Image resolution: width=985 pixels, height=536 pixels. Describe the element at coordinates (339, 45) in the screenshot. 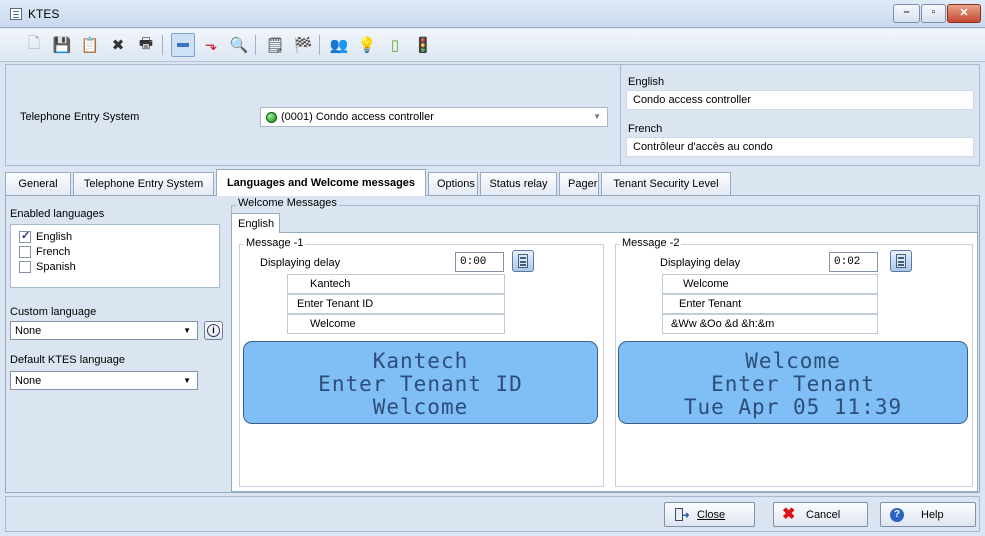

I see `users-button: 👥` at that location.